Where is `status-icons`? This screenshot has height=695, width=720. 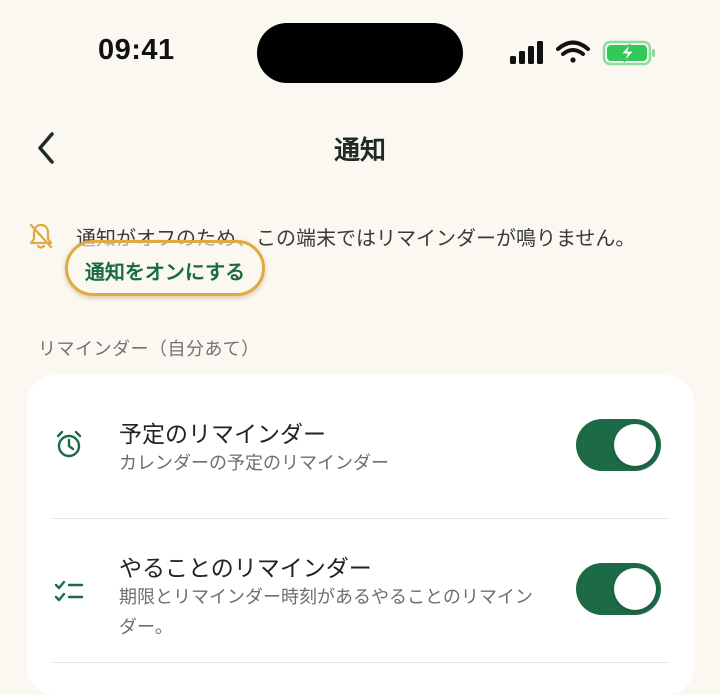 status-icons is located at coordinates (582, 53).